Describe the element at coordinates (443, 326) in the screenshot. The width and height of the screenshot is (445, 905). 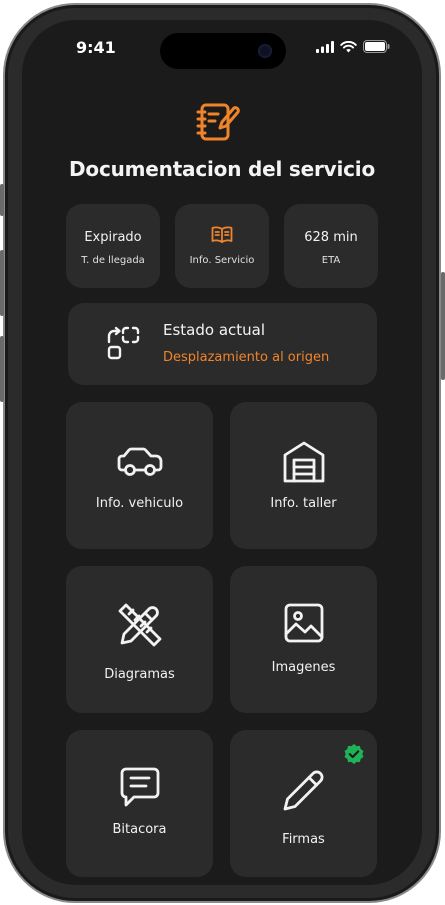
I see `power-button` at that location.